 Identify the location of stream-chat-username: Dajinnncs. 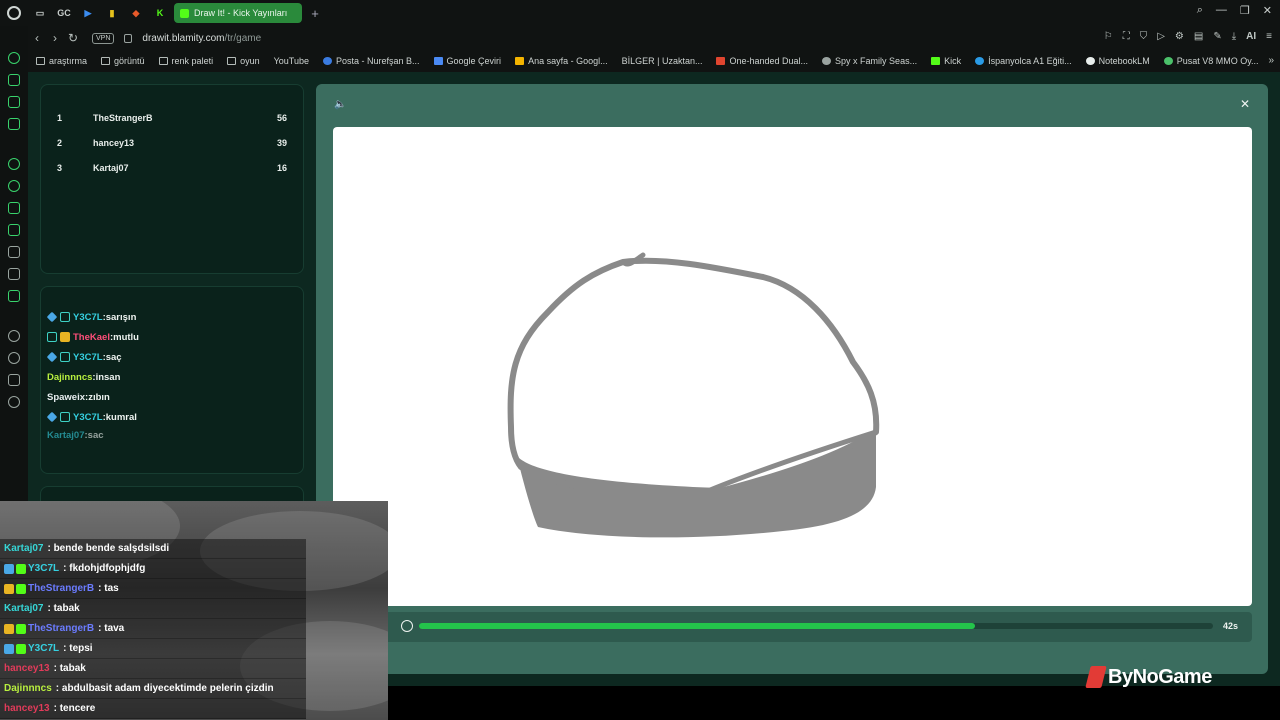
(28, 688).